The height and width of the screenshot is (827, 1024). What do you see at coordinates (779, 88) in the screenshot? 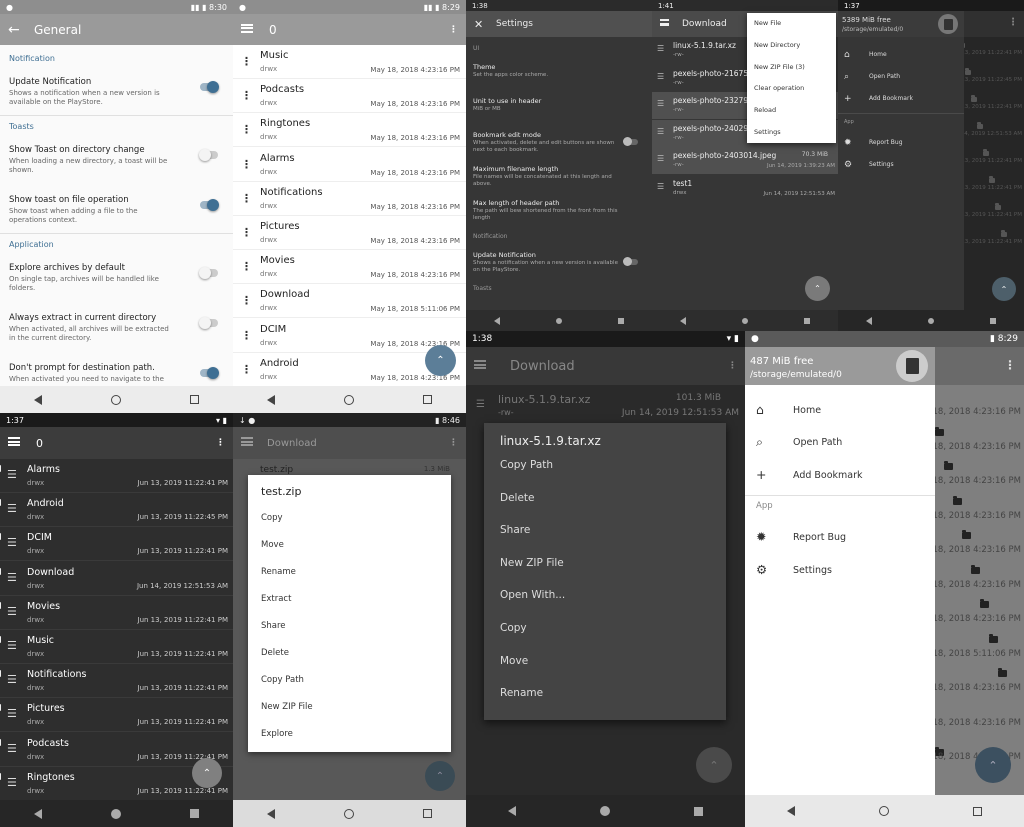
I see `menu-item-clear-operation: Clear operation` at bounding box center [779, 88].